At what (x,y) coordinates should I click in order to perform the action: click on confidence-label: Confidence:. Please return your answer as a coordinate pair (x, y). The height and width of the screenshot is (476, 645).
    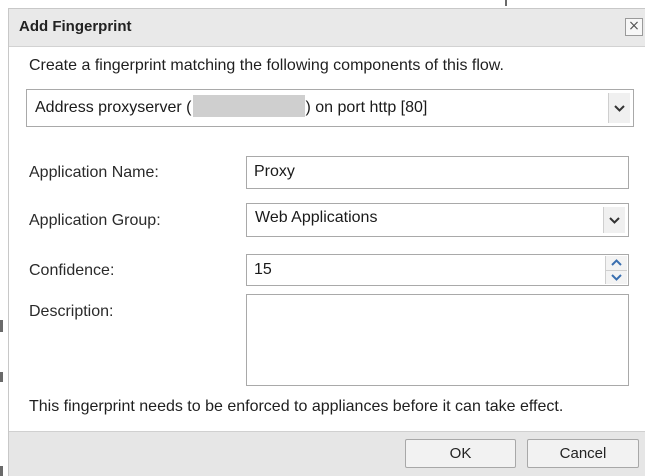
    Looking at the image, I should click on (72, 270).